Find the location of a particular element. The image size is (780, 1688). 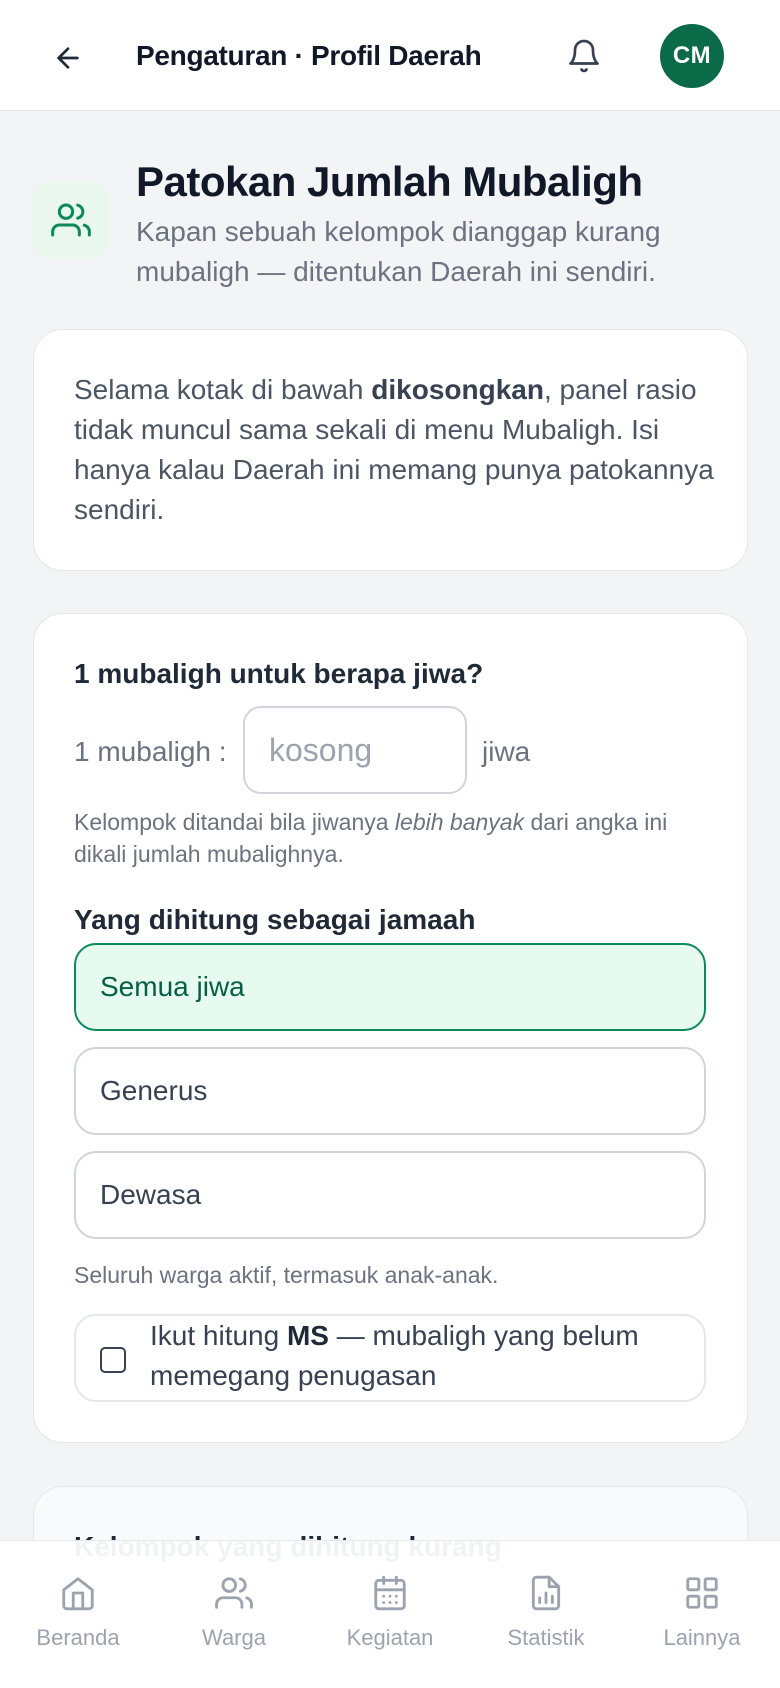

section-icon-box is located at coordinates (71, 220).